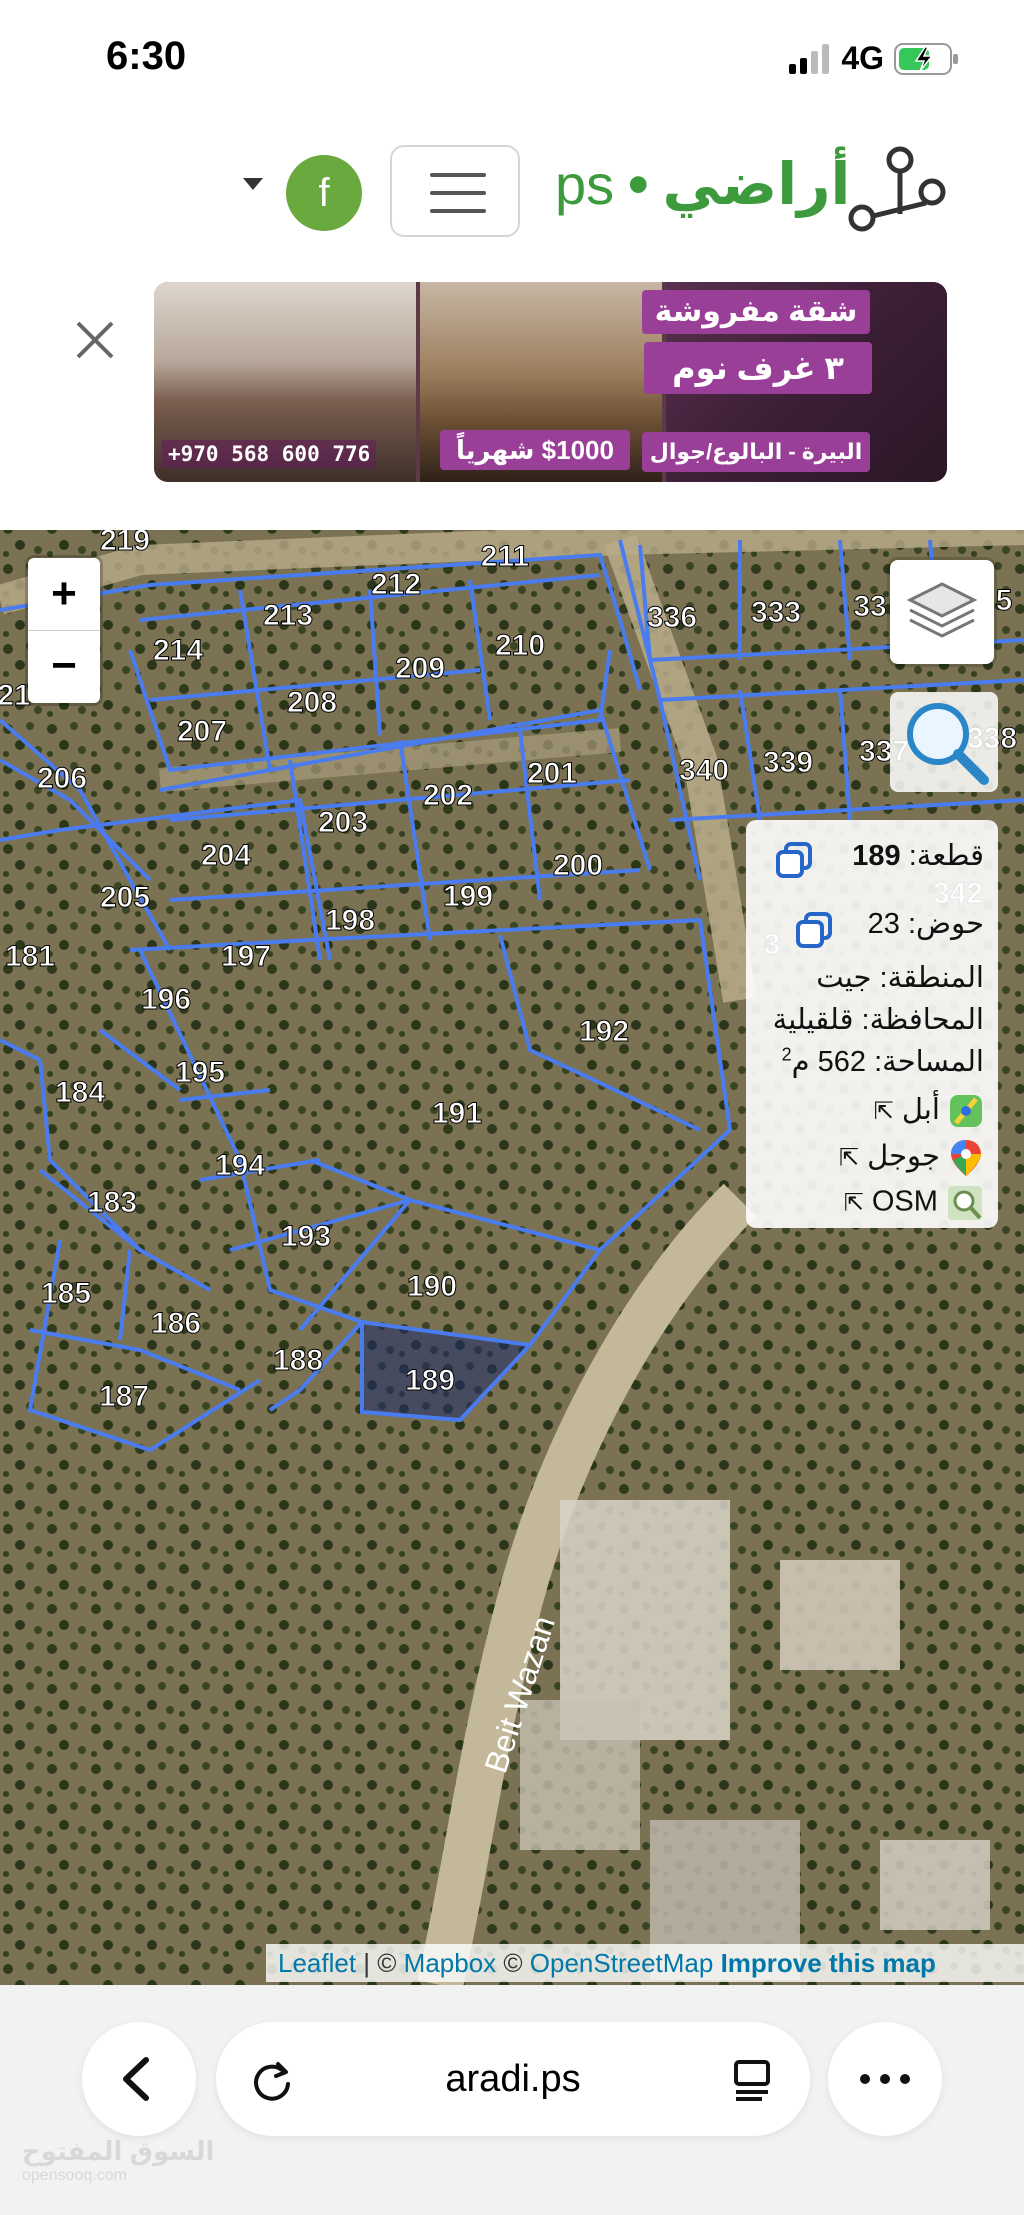  I want to click on address-bar: aradi.ps, so click(513, 2079).